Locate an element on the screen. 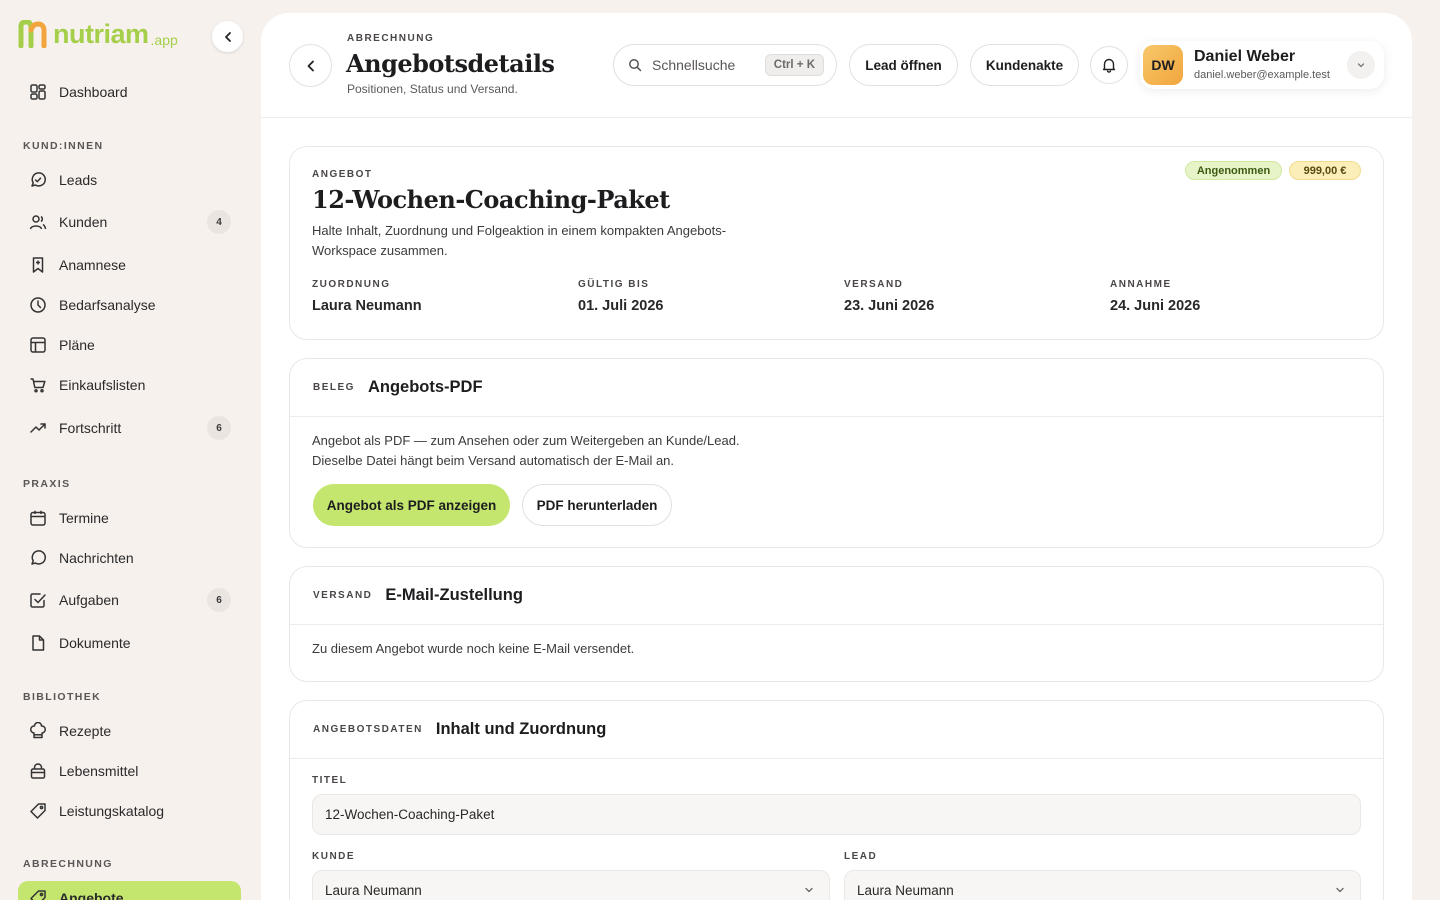  bookmark-icon is located at coordinates (38, 265).